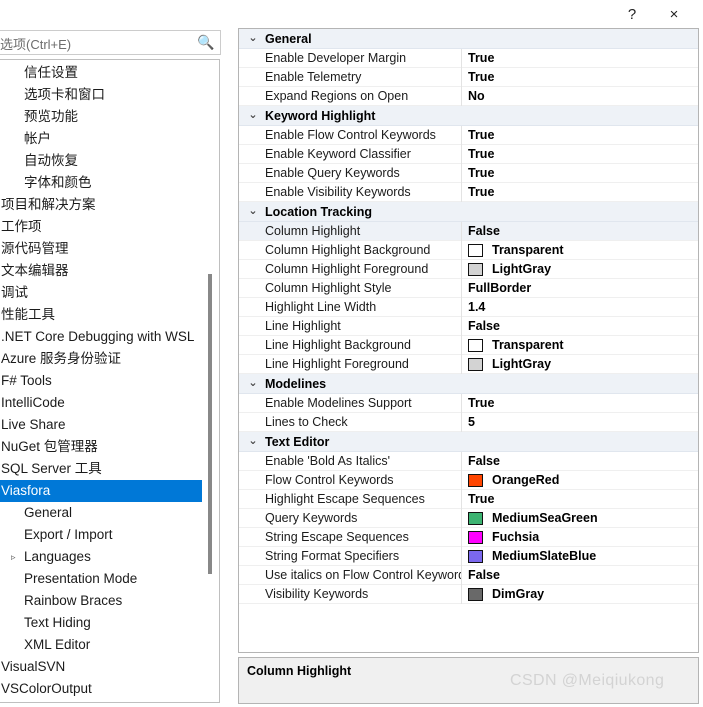  I want to click on property-row: Expand Regions on Open No, so click(468, 96).